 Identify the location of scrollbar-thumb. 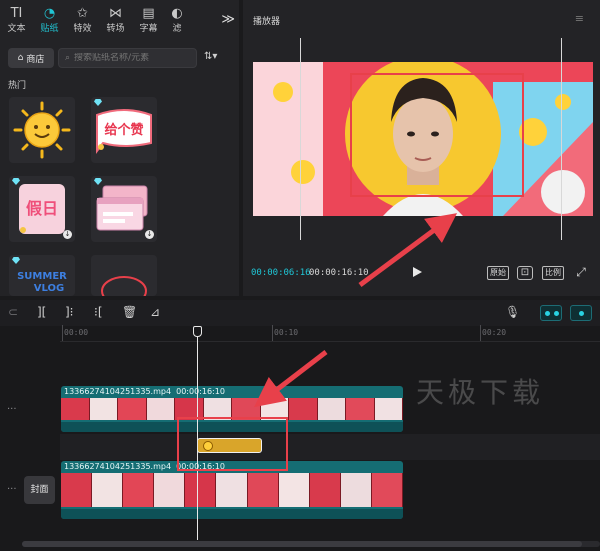
(302, 544).